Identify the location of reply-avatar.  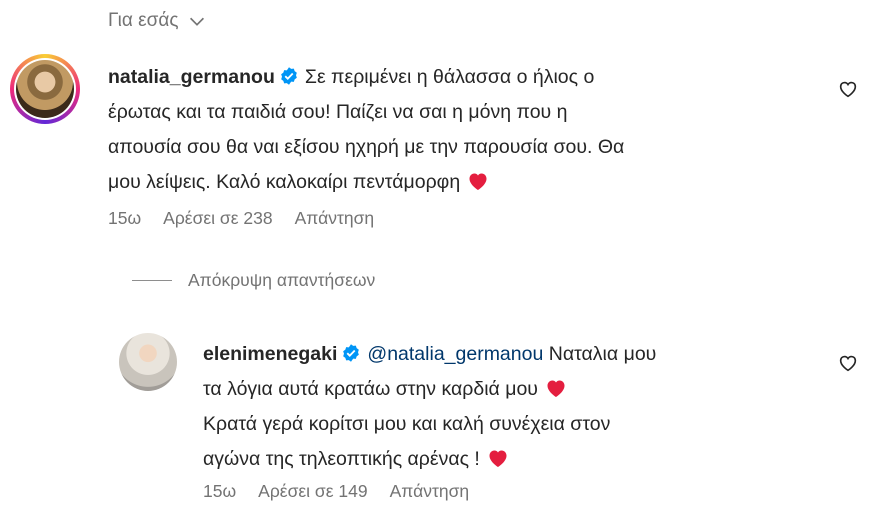
(148, 362).